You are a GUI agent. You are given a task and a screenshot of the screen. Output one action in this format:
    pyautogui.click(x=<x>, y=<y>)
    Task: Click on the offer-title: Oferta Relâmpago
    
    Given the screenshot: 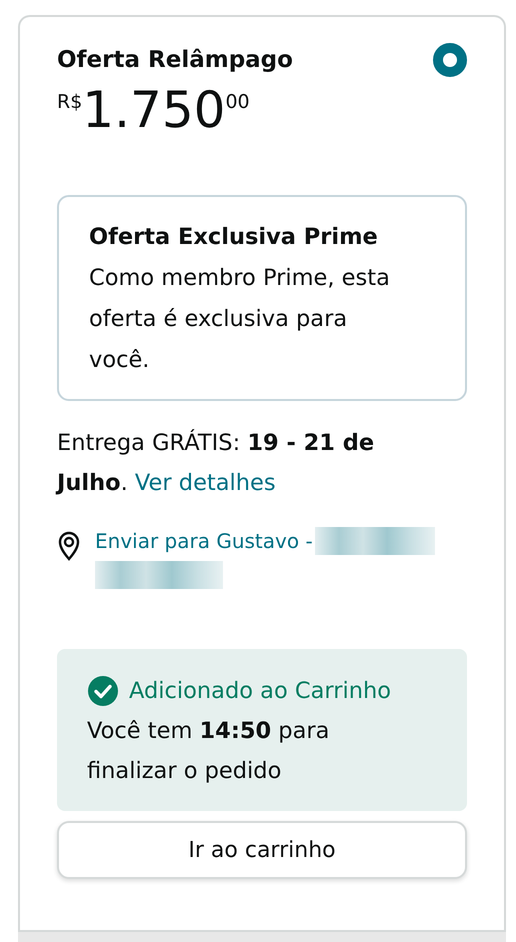 What is the action you would take?
    pyautogui.click(x=175, y=60)
    